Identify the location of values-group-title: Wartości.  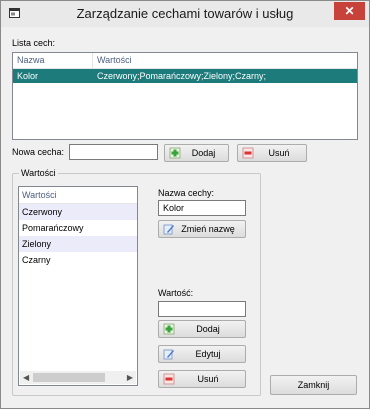
(38, 173).